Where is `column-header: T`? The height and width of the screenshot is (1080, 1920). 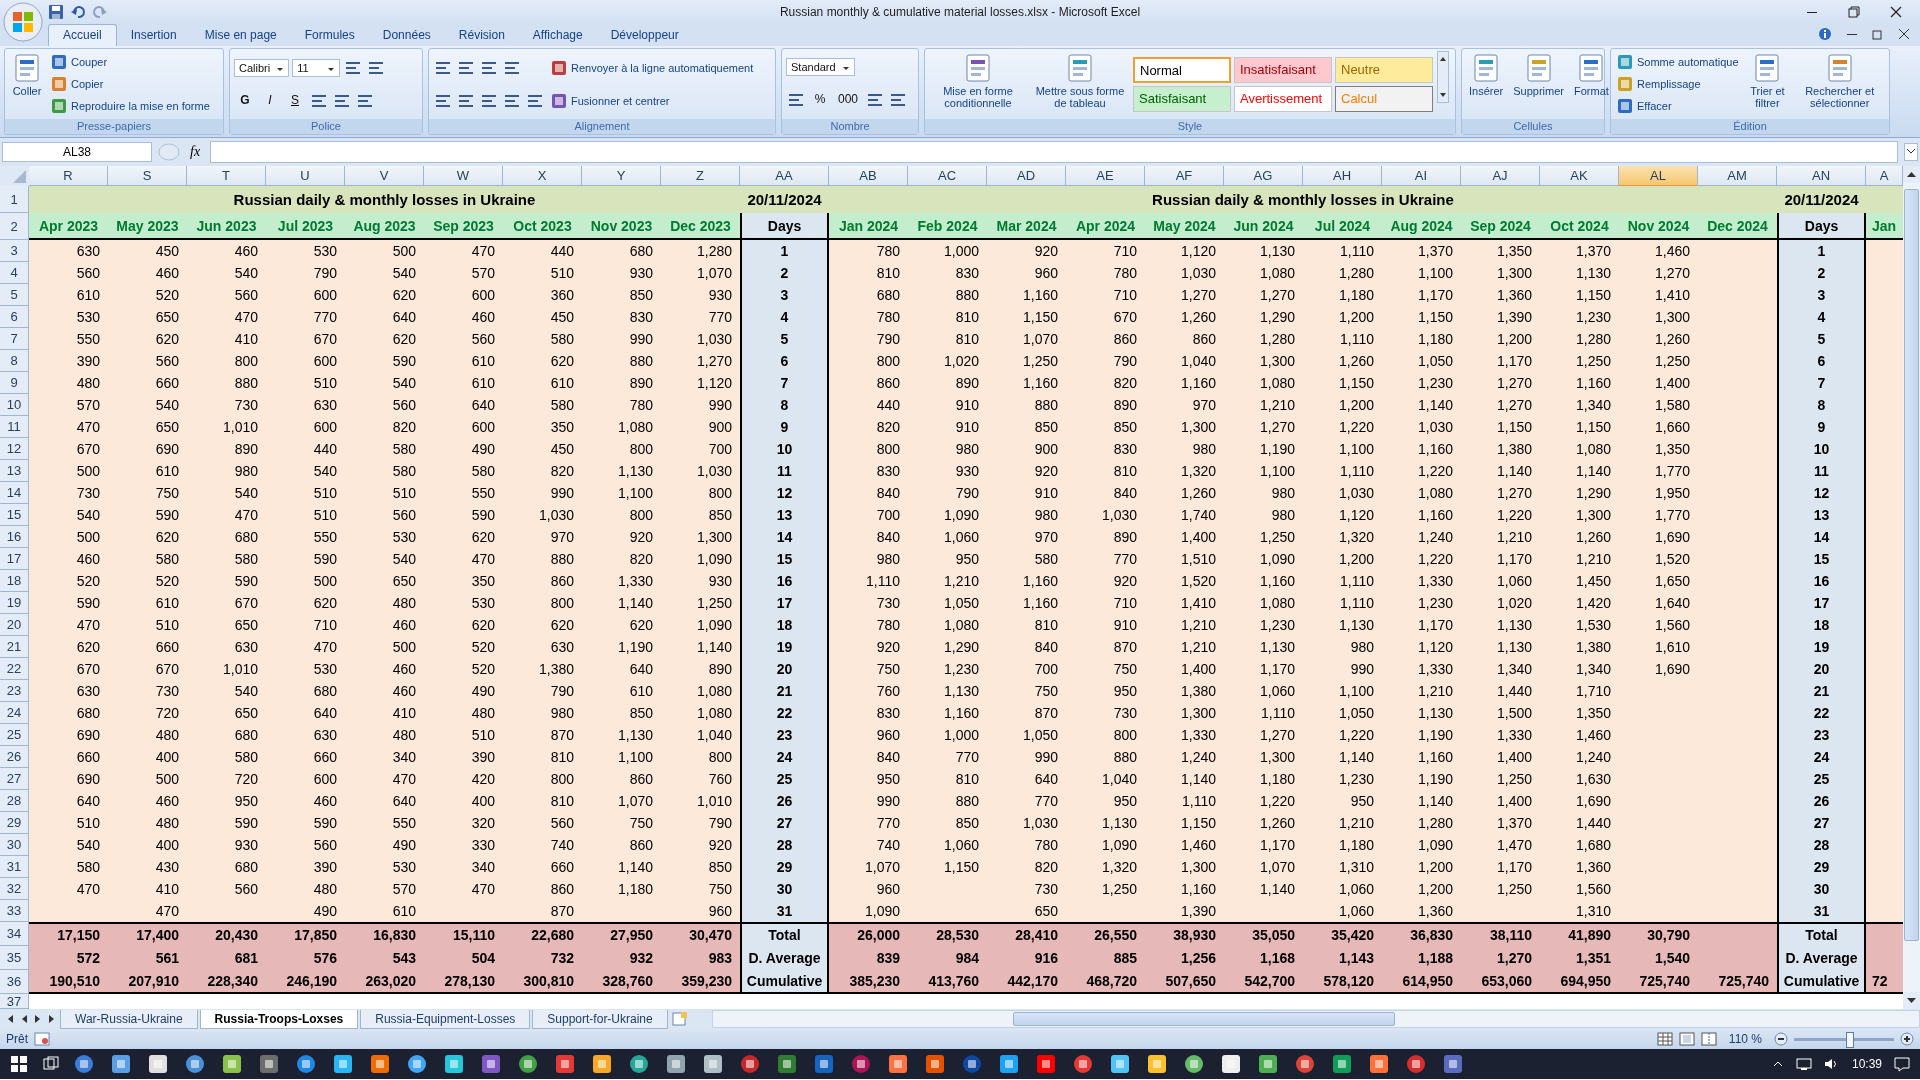 column-header: T is located at coordinates (226, 176).